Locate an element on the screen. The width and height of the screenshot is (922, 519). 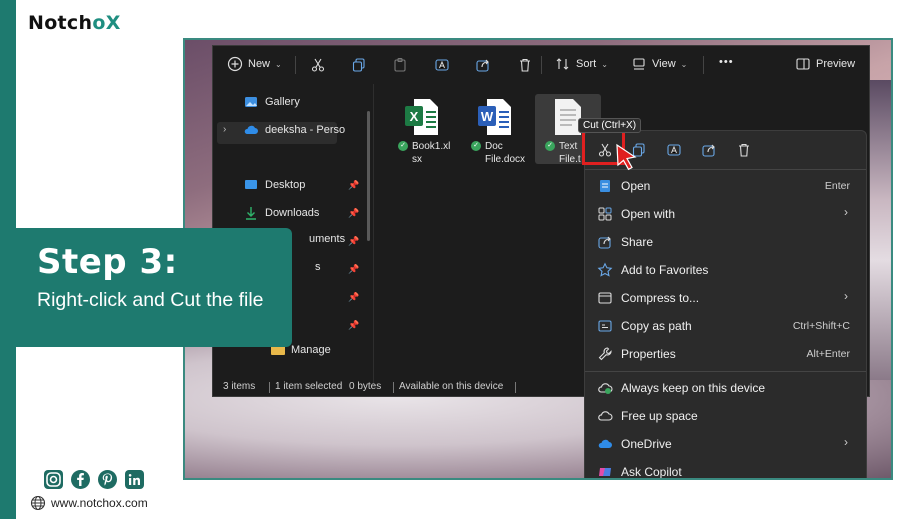
svg-text: X is located at coordinates (414, 116).